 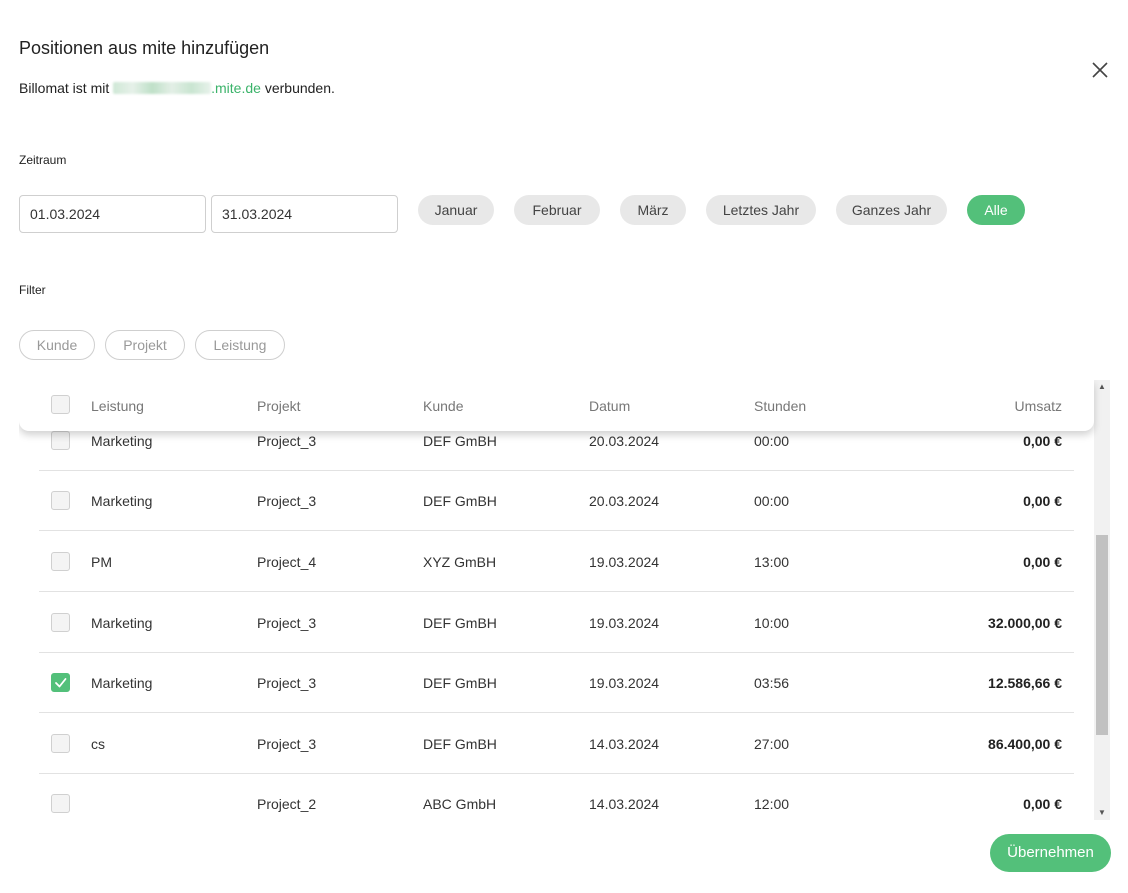 What do you see at coordinates (32, 290) in the screenshot?
I see `filter-label: Filter` at bounding box center [32, 290].